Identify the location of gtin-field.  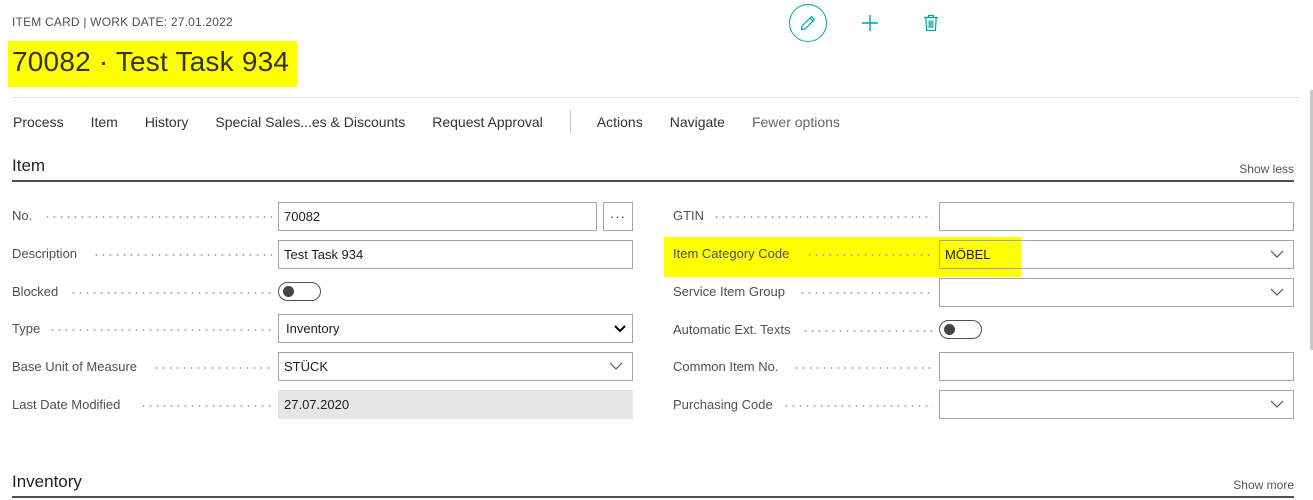
(1116, 216).